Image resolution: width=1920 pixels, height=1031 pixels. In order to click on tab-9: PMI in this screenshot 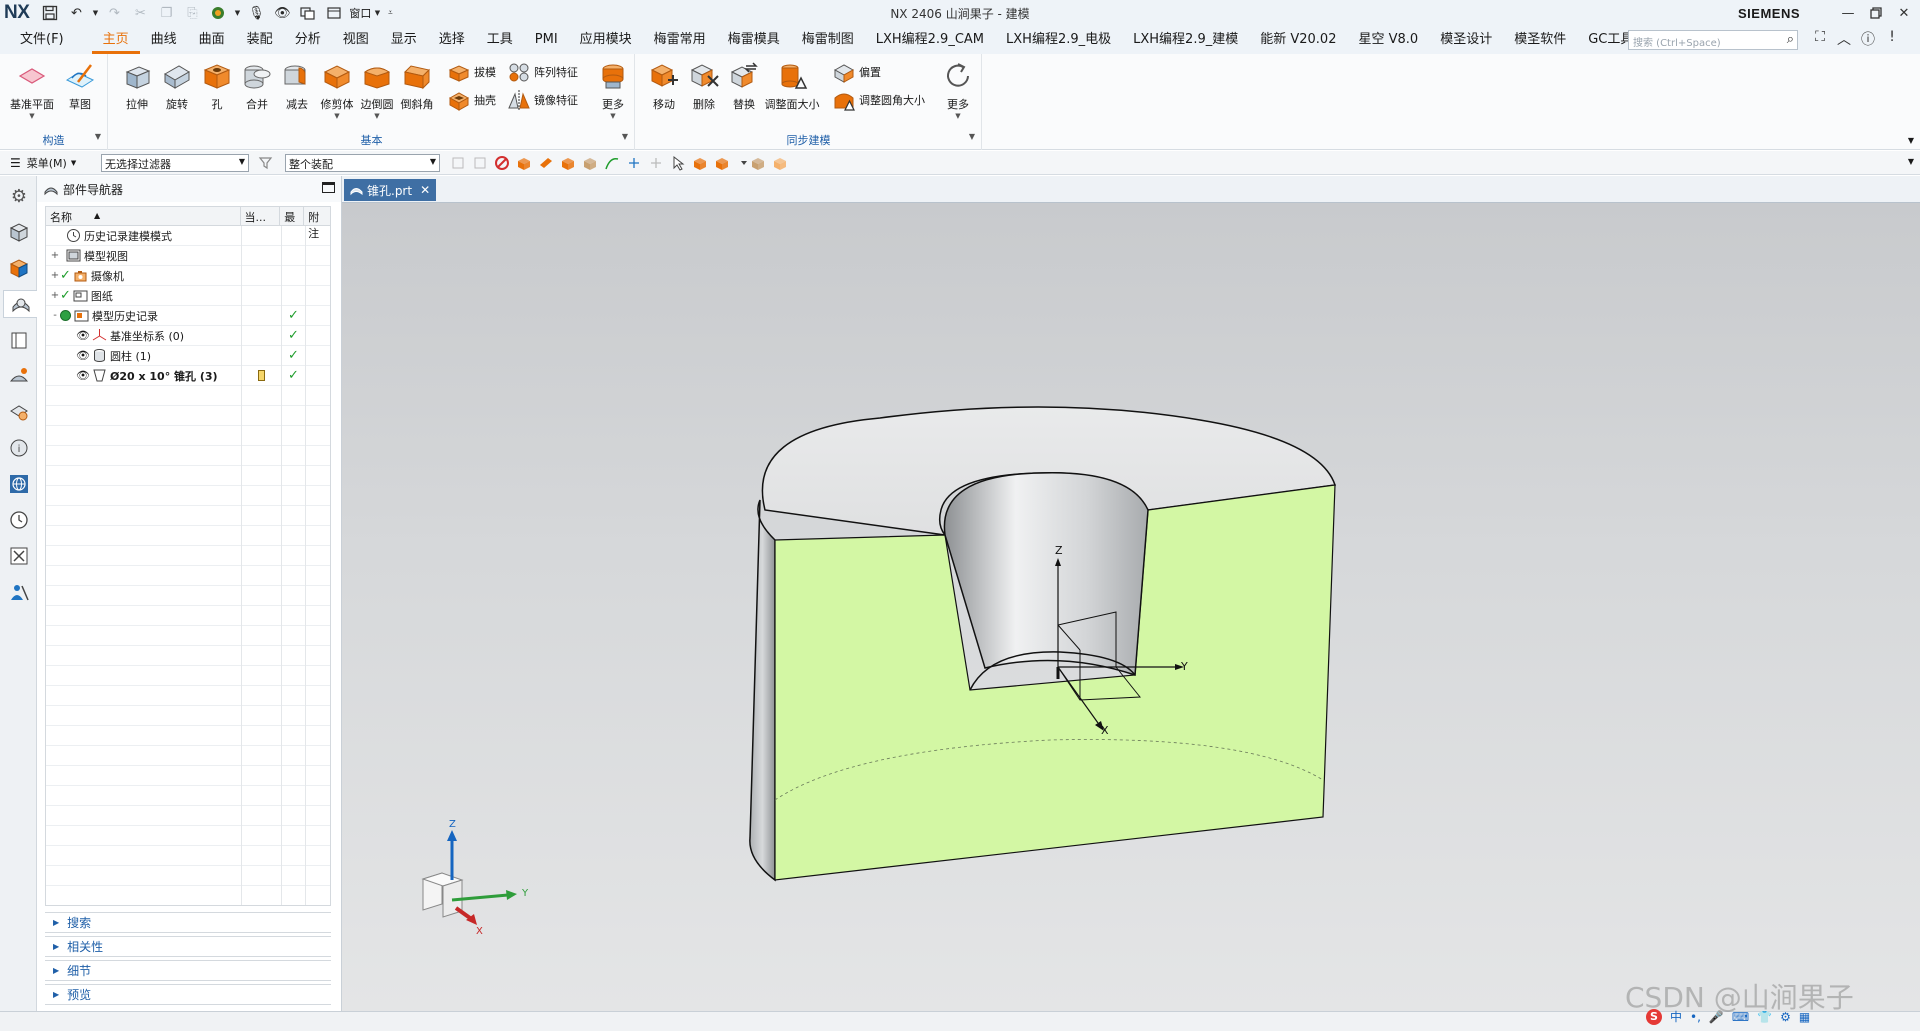, I will do `click(546, 40)`.